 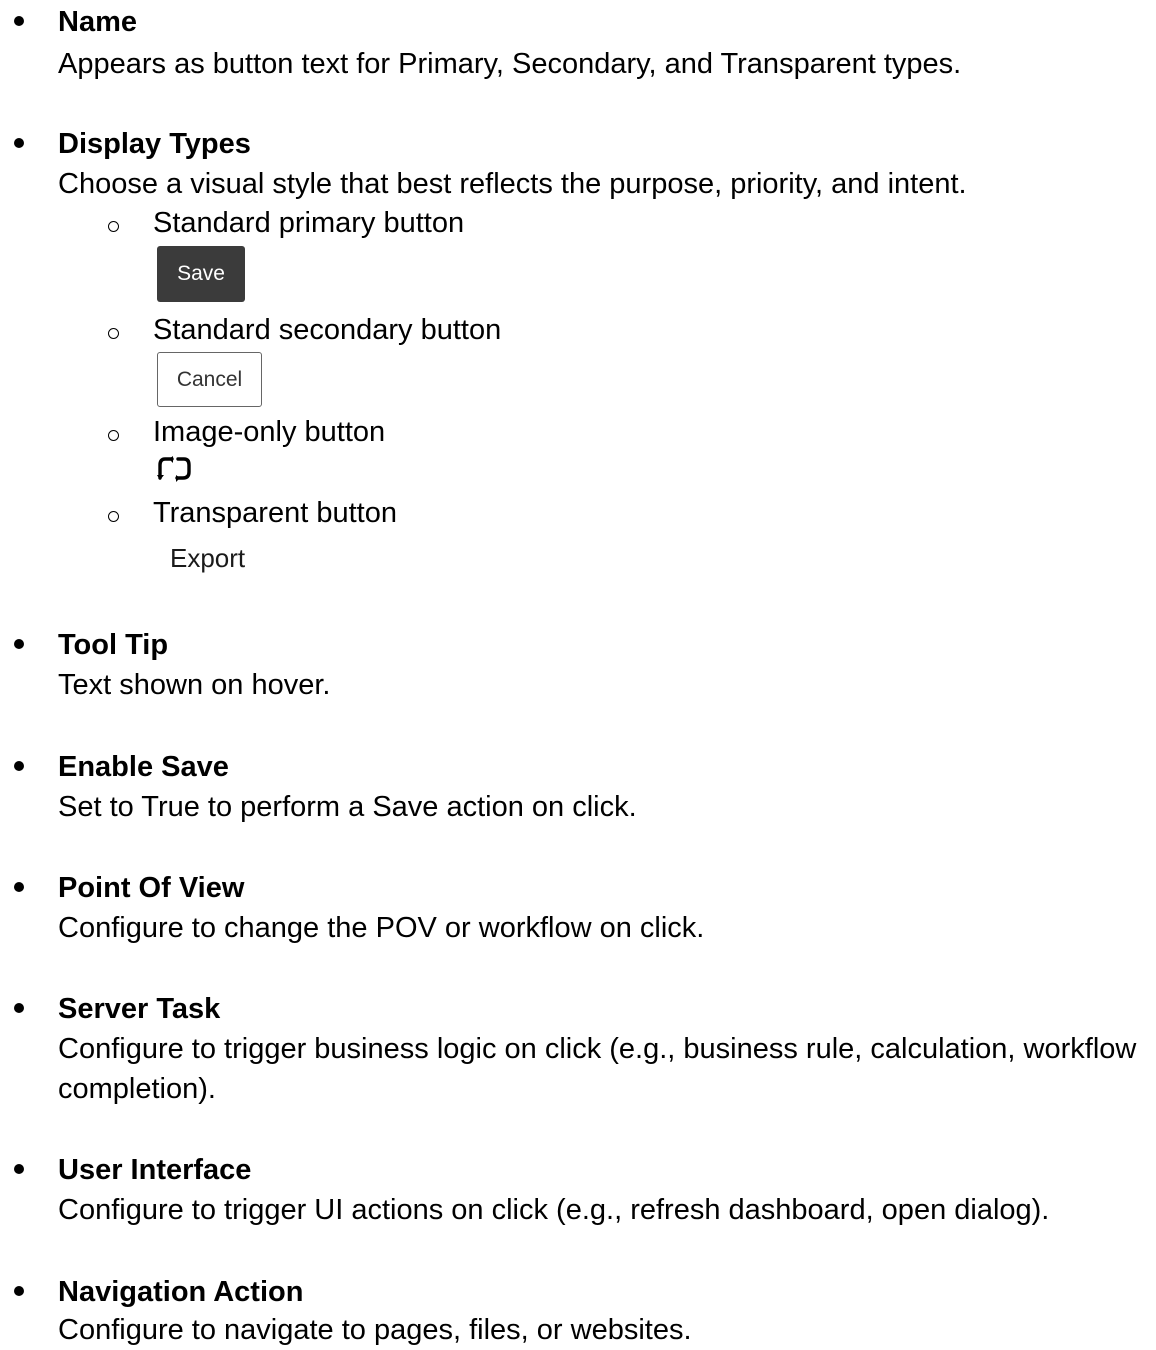 I want to click on display-type-label: Standard secondary button, so click(x=327, y=330).